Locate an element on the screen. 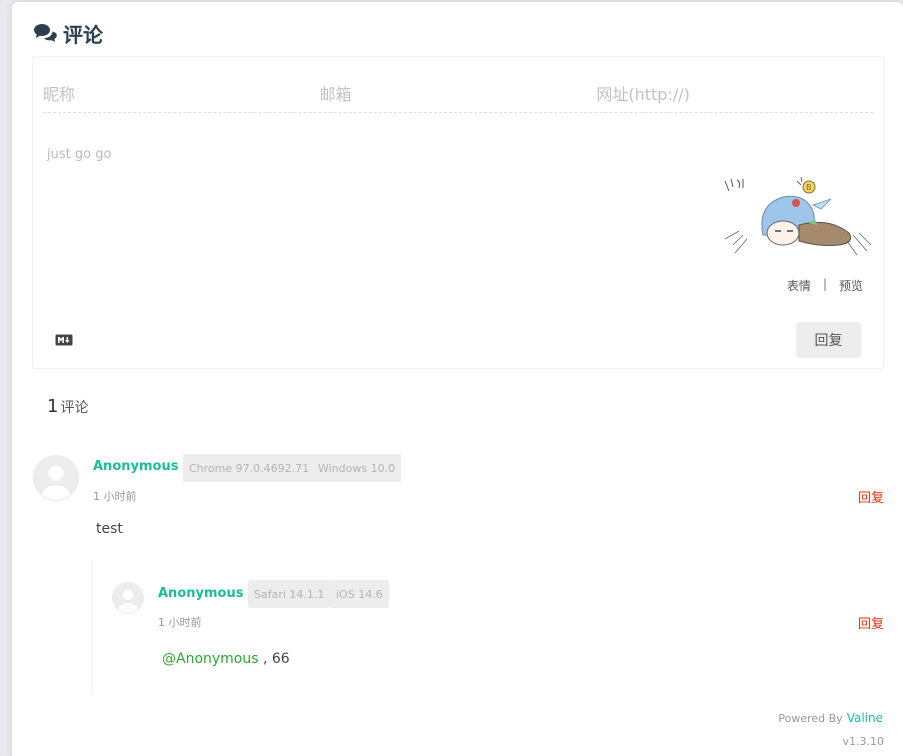 Image resolution: width=903 pixels, height=756 pixels. thread-divider is located at coordinates (92, 626).